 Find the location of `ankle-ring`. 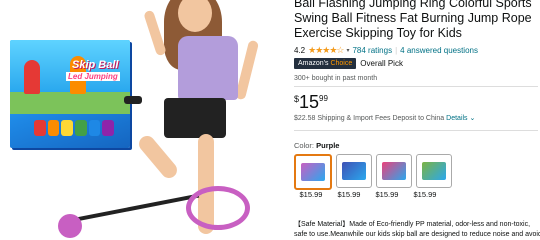

ankle-ring is located at coordinates (218, 208).